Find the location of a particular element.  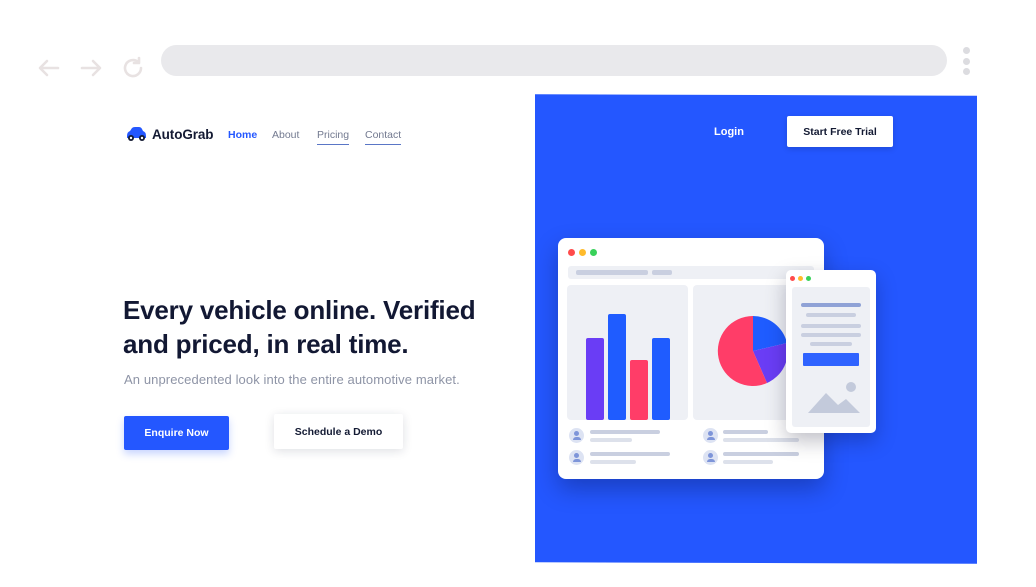

brand-name: AutoGrab is located at coordinates (183, 134).